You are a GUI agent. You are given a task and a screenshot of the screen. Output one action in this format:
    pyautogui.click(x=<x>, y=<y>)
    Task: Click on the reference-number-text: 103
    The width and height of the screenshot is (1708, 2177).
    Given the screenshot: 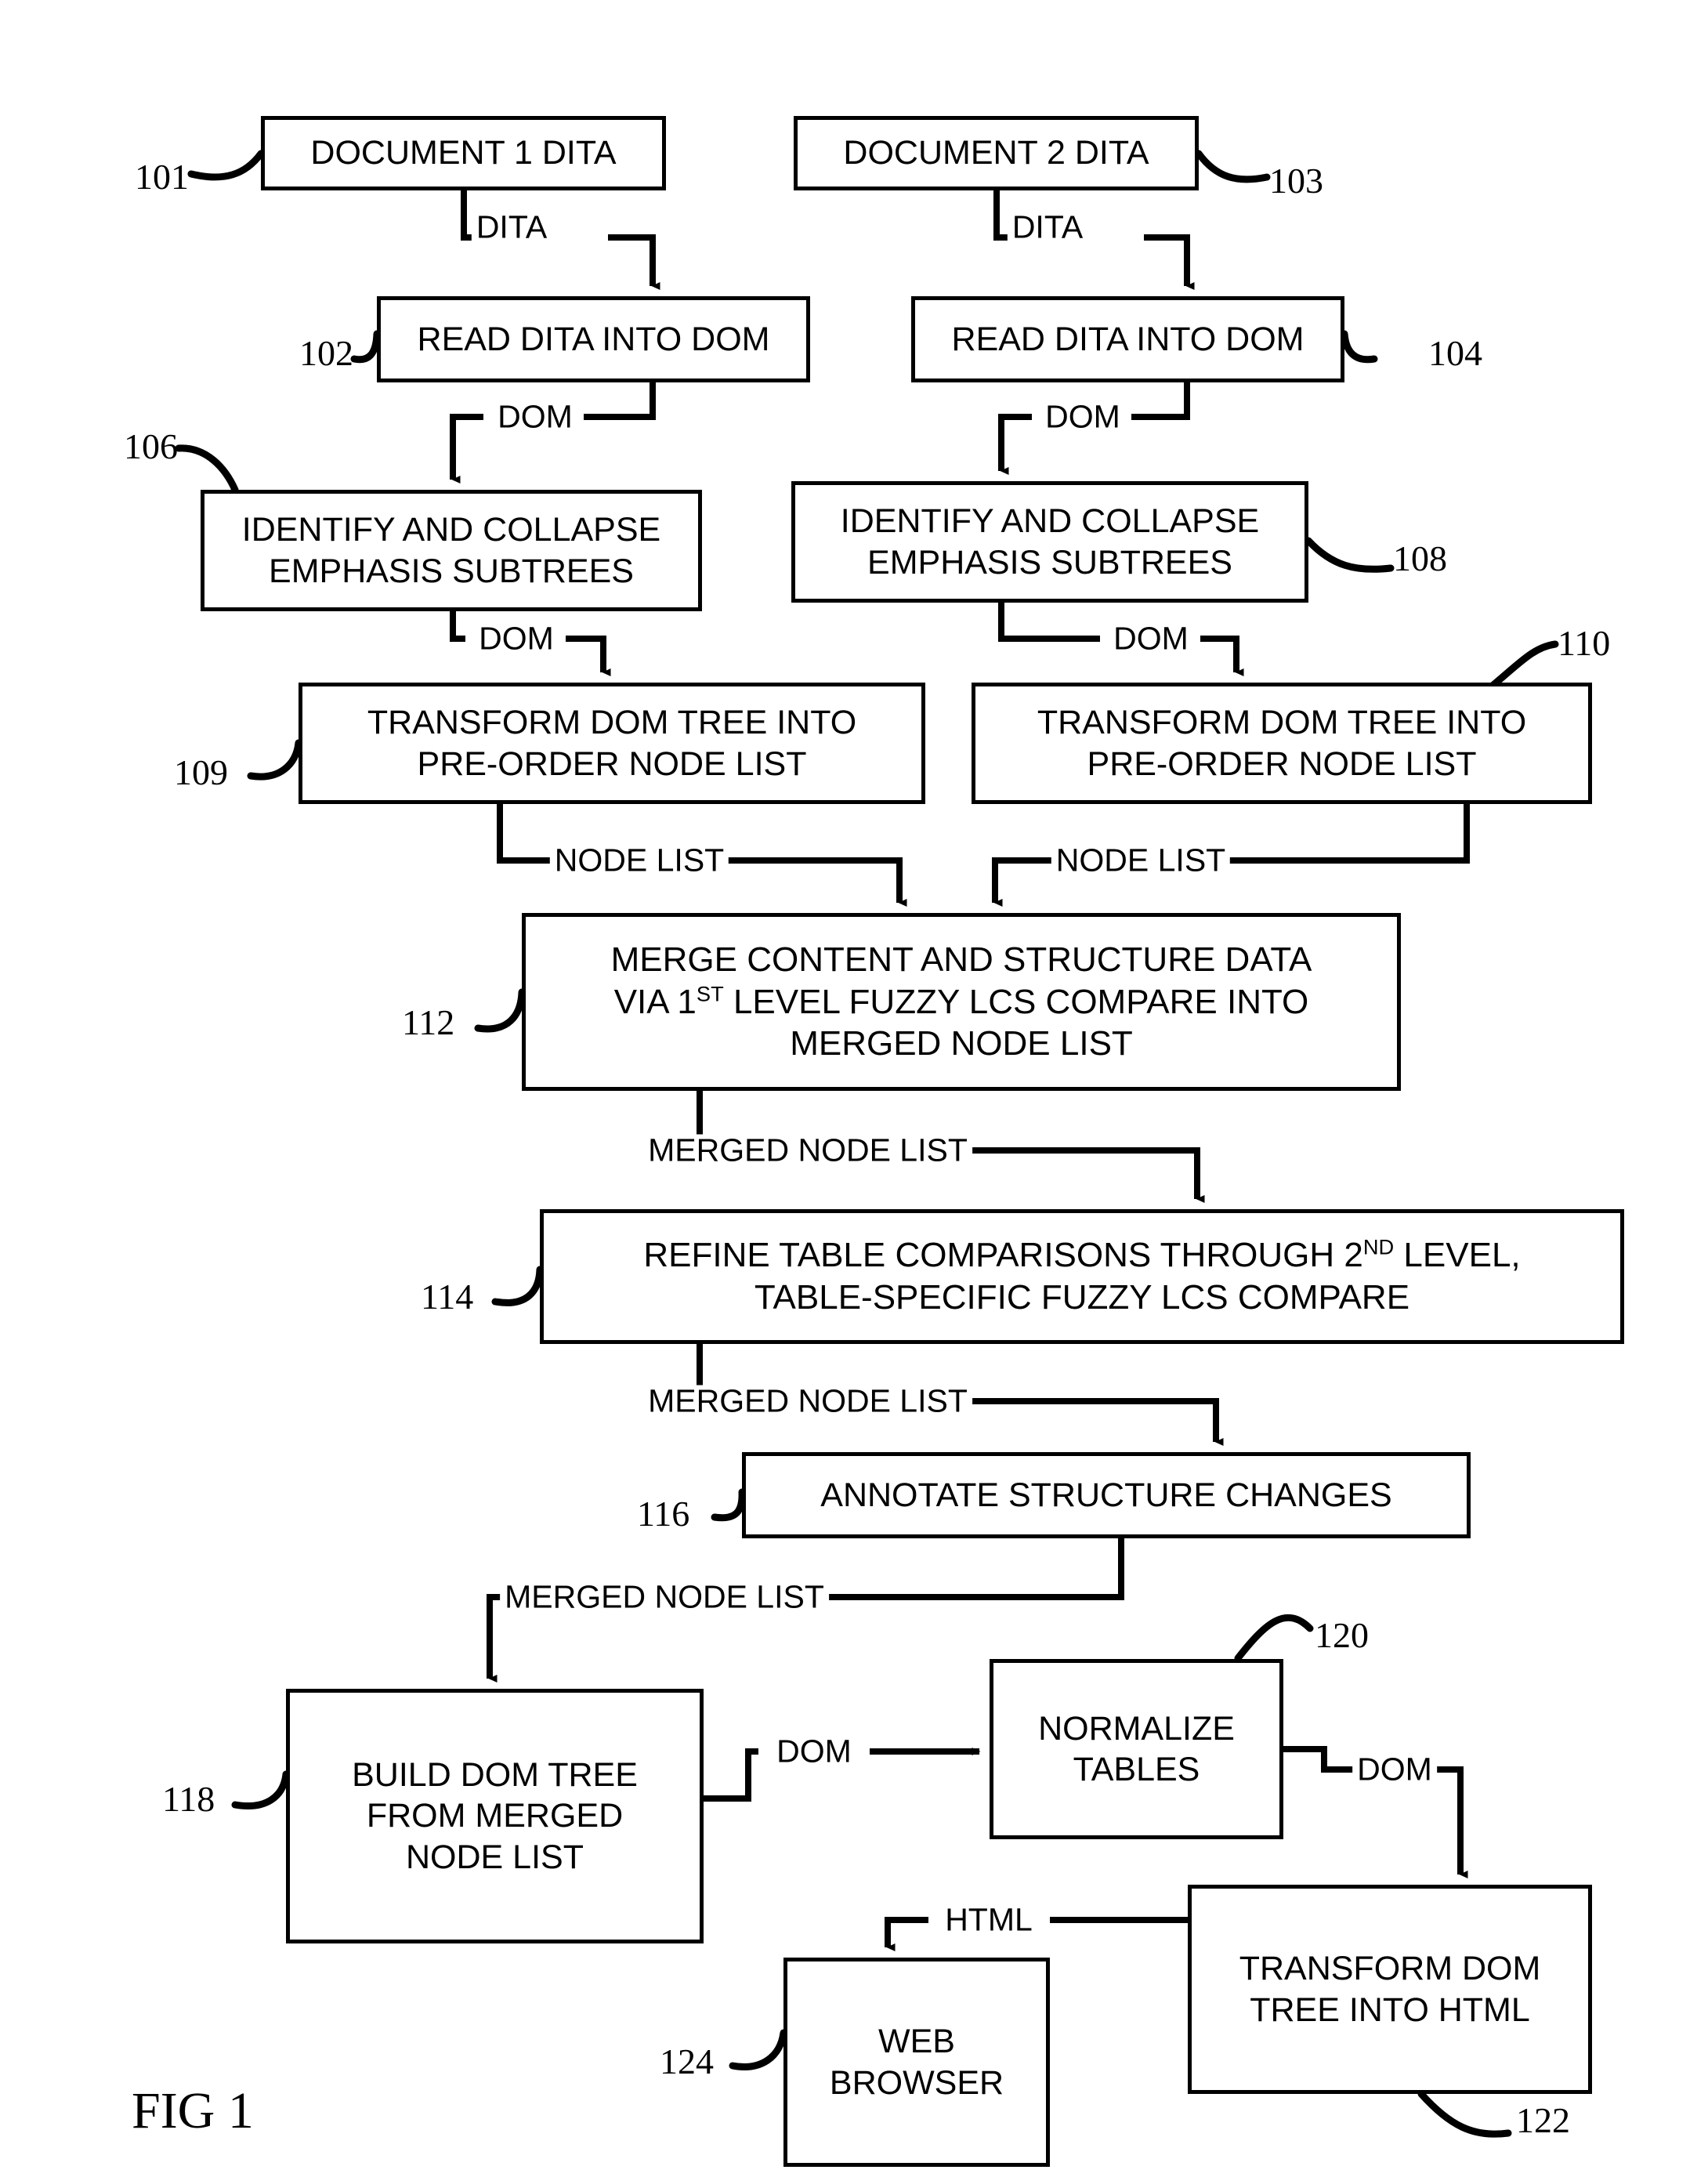 What is the action you would take?
    pyautogui.click(x=1296, y=181)
    